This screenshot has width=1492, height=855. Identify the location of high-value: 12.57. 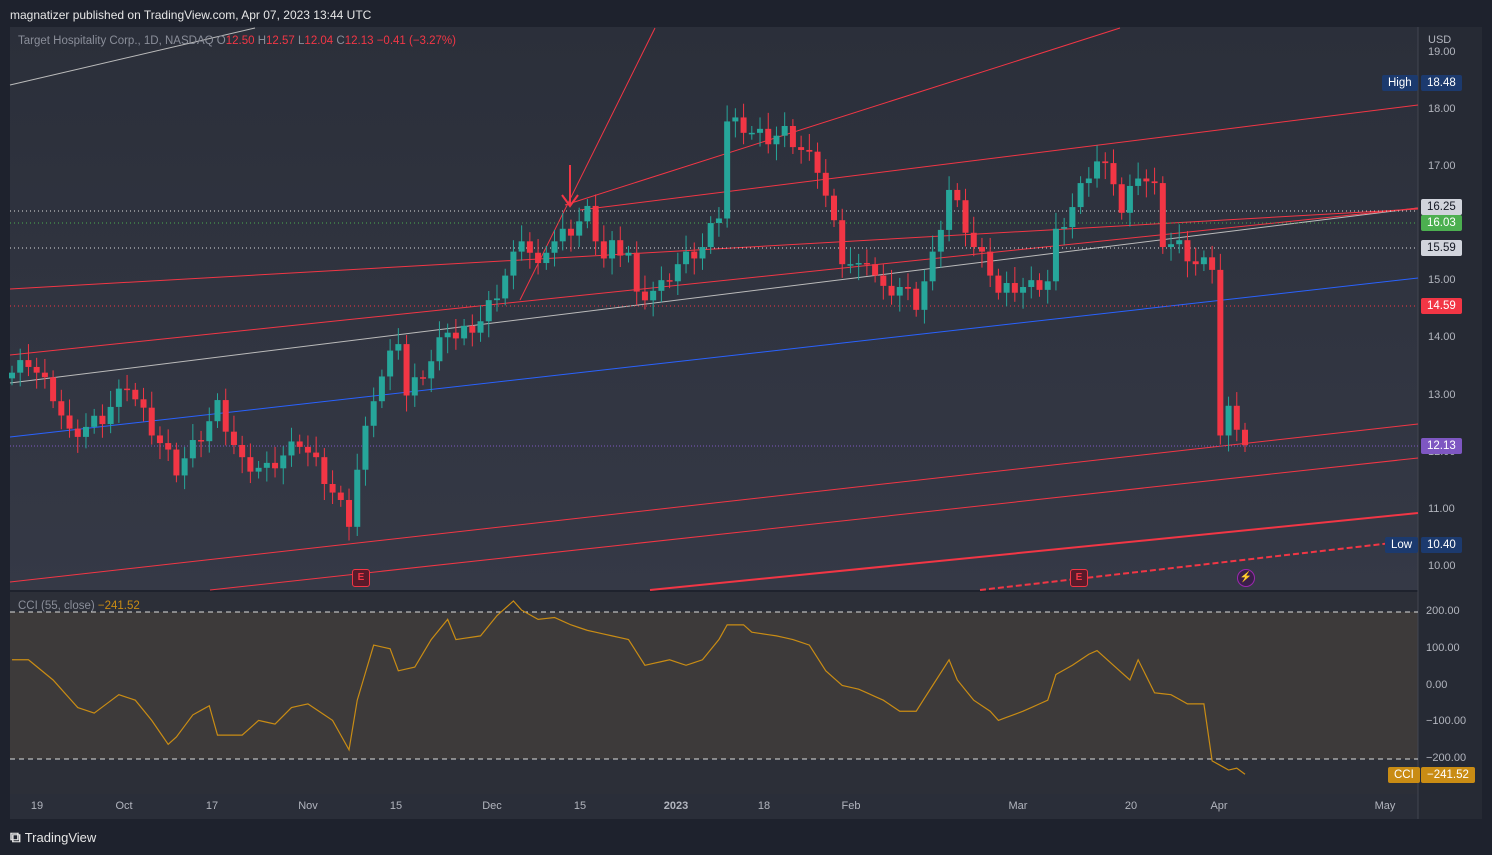
(280, 41).